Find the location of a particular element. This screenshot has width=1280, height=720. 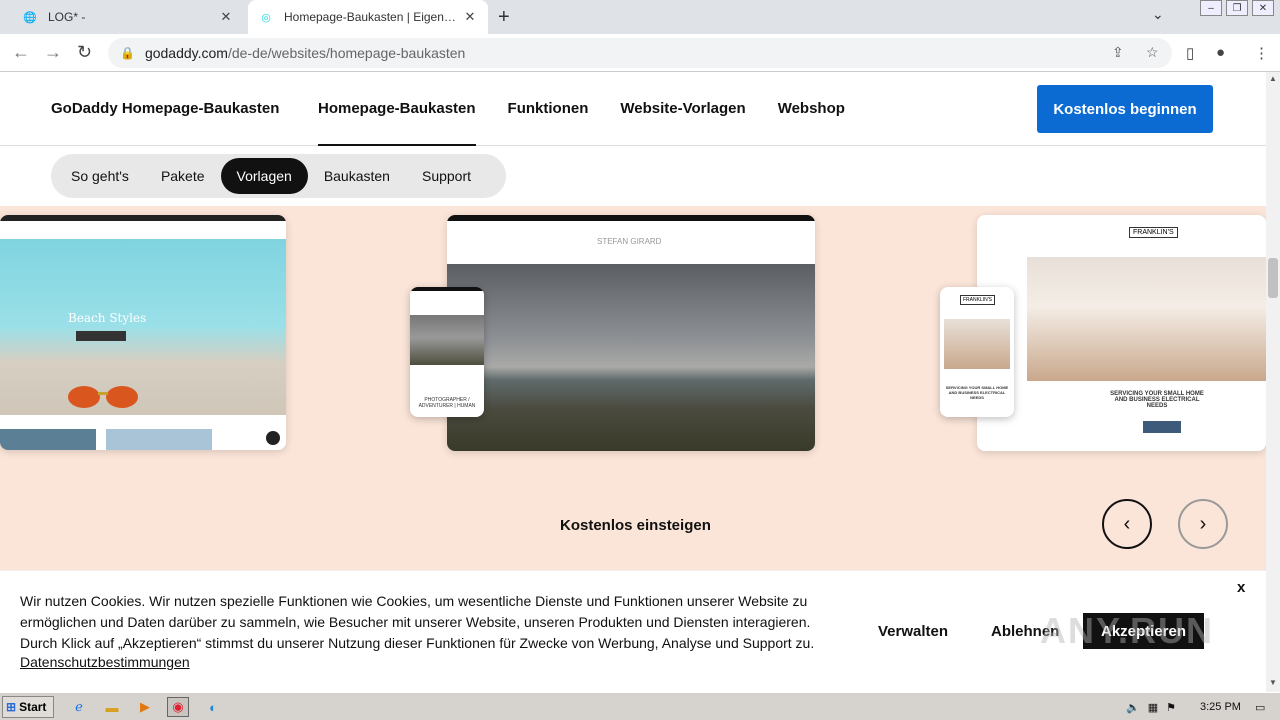

minimize-icon: – is located at coordinates (1211, 8).